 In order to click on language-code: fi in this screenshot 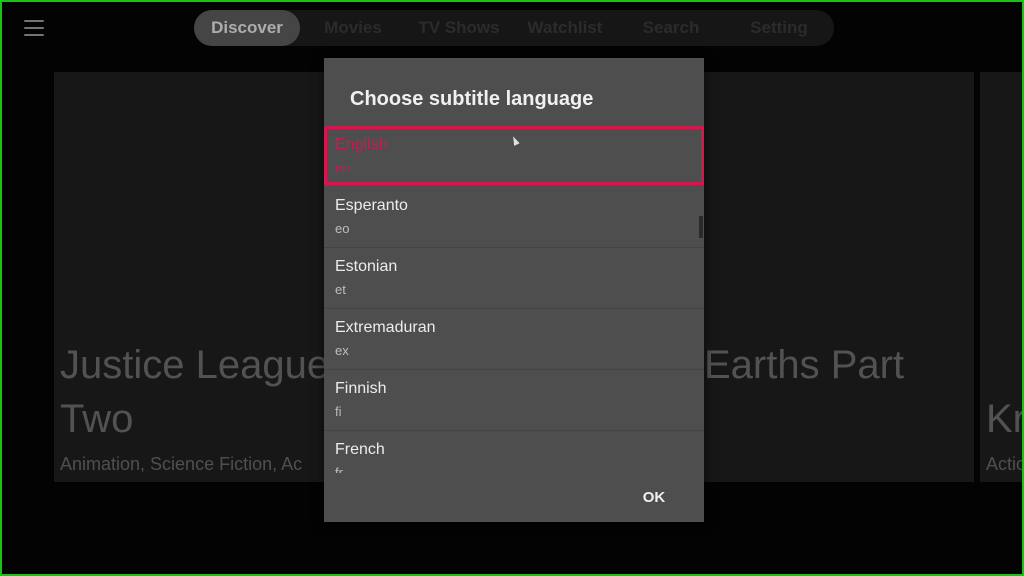, I will do `click(338, 411)`.